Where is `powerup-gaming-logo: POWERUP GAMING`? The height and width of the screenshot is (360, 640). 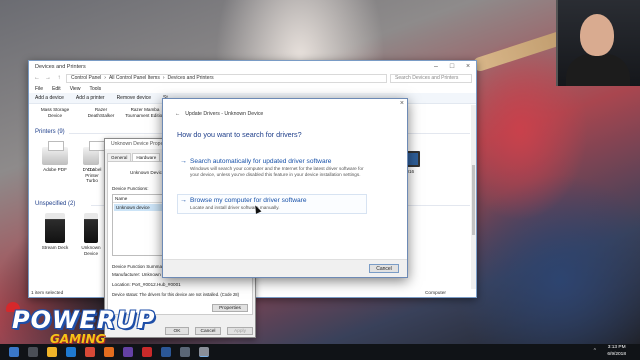 powerup-gaming-logo: POWERUP GAMING is located at coordinates (80, 325).